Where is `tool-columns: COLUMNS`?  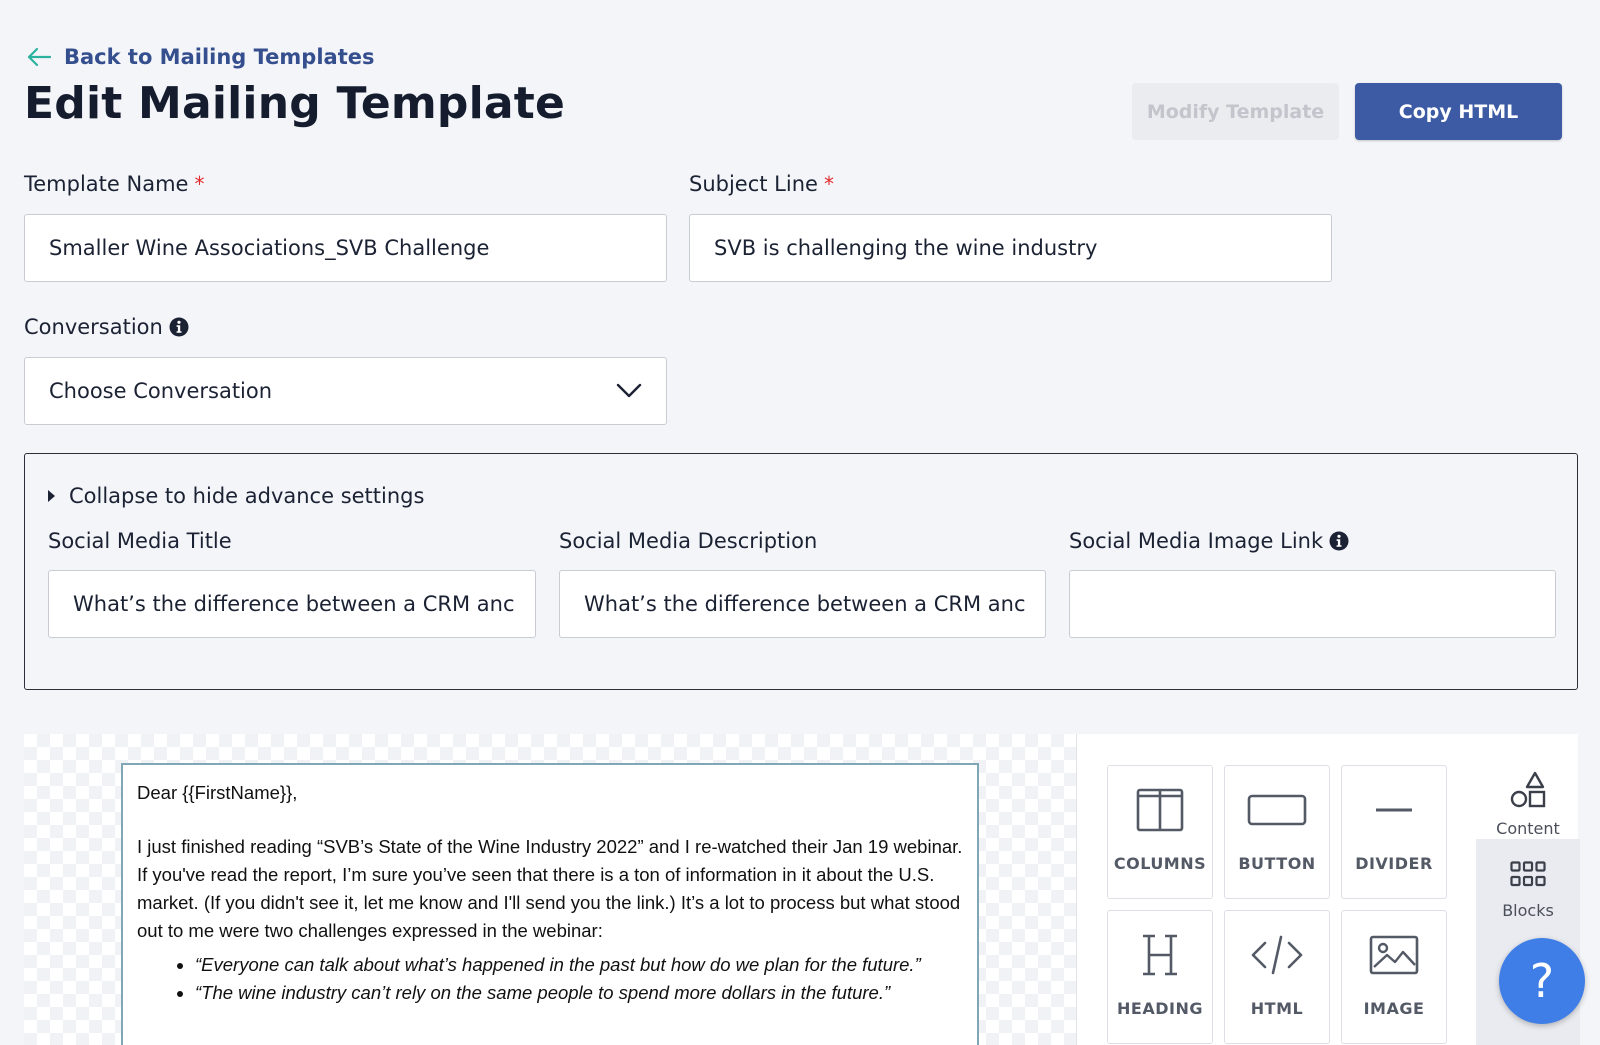 tool-columns: COLUMNS is located at coordinates (1160, 832).